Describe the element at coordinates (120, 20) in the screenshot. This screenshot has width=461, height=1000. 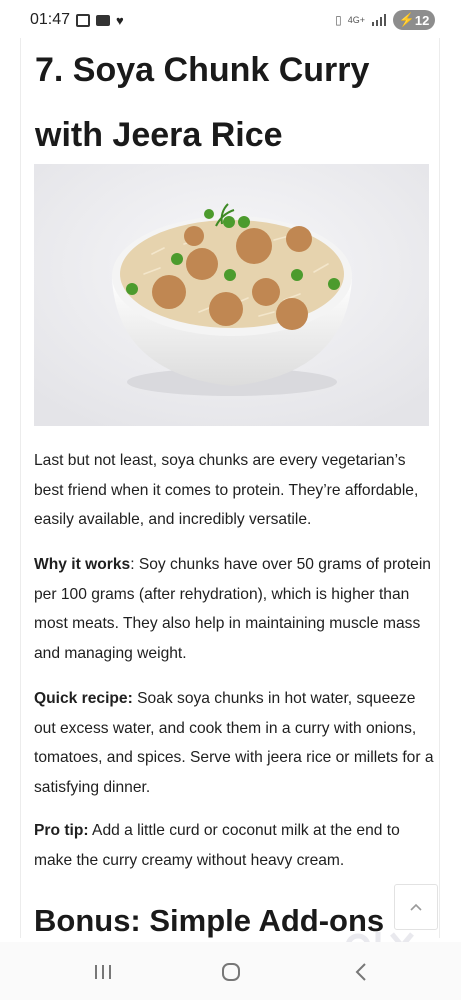
I see `heart-icon: ♥` at that location.